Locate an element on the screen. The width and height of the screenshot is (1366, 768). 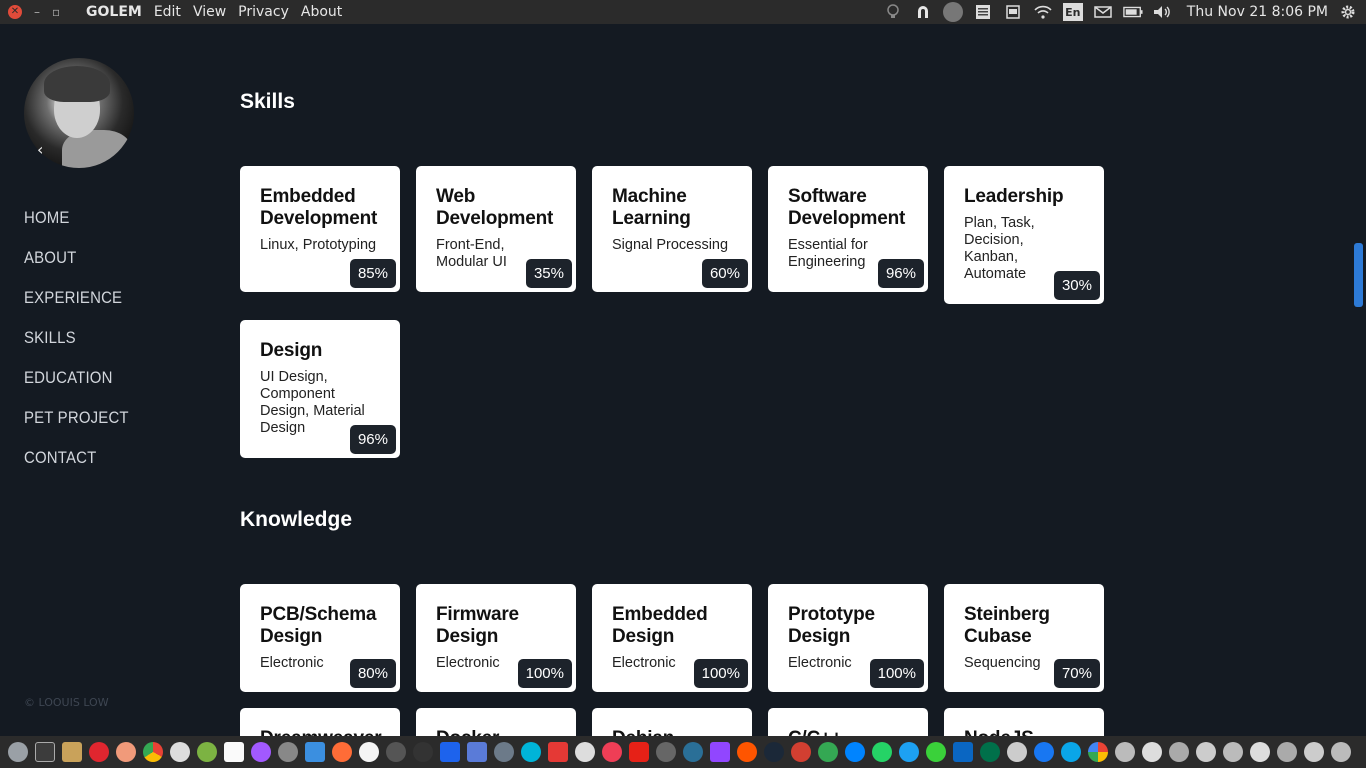
chrome-icon is located at coordinates (153, 752).